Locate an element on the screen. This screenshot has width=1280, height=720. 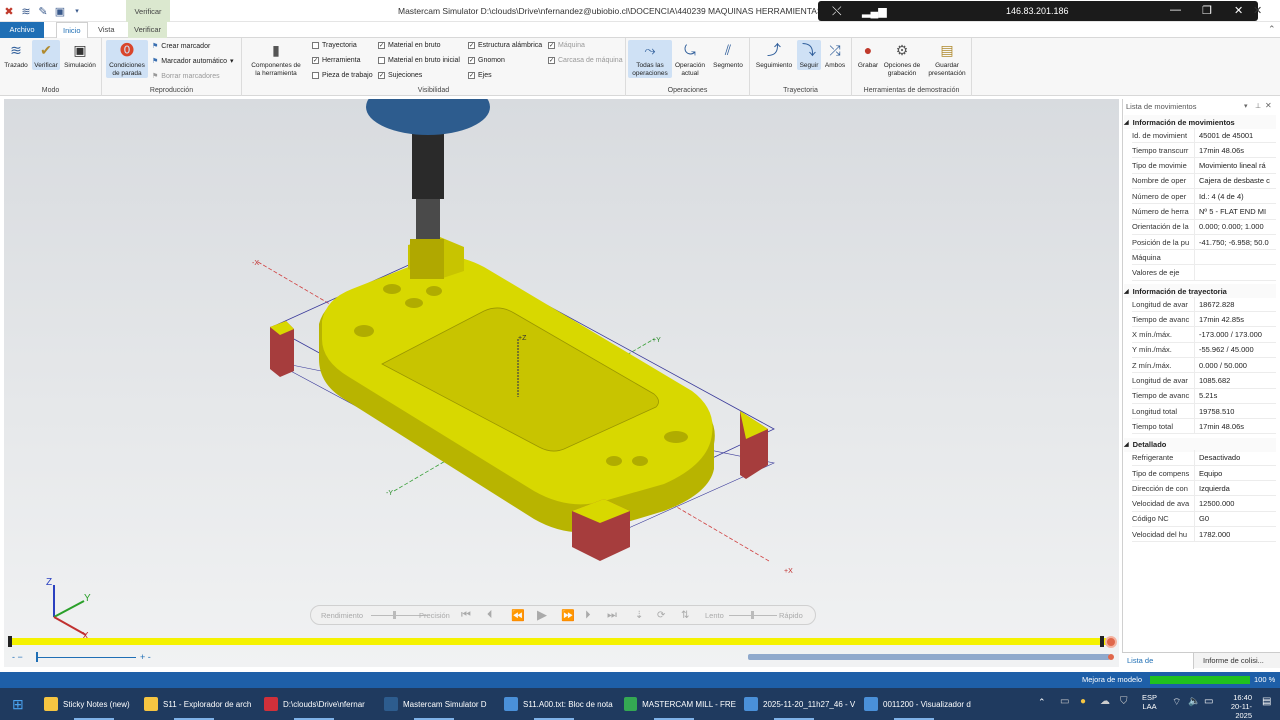
property-row: Número de oper Id.: 4 (4 de 4) is located at coordinates (1204, 196).